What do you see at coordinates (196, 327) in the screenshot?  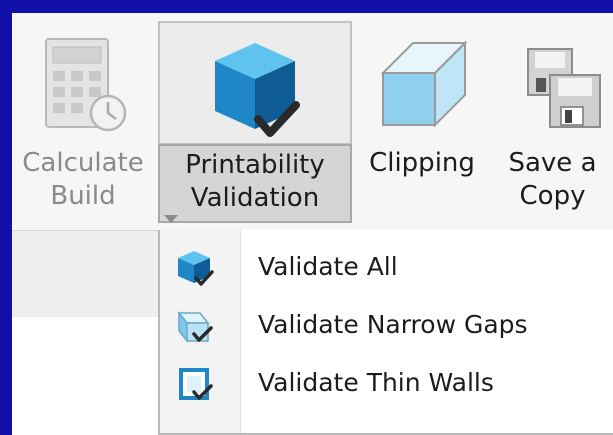 I see `narrow-gaps-check-icon` at bounding box center [196, 327].